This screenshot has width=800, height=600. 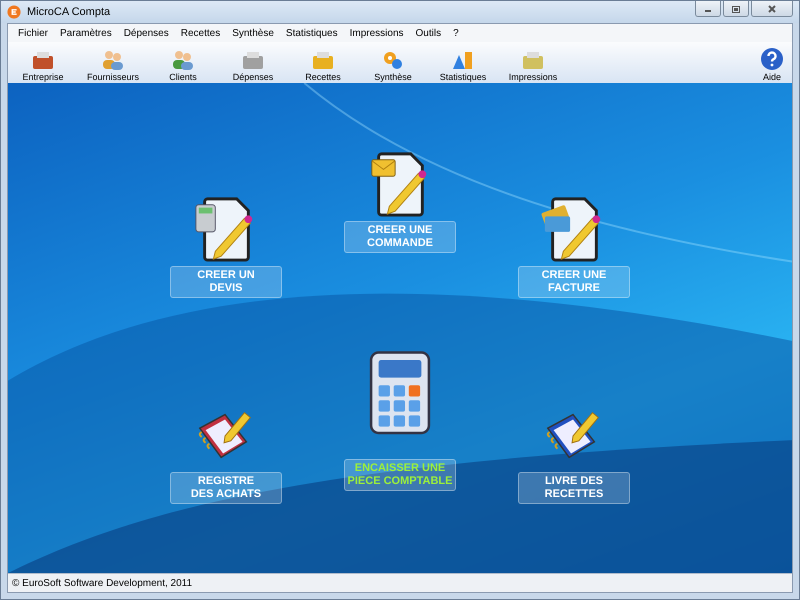 What do you see at coordinates (772, 59) in the screenshot?
I see `help-icon` at bounding box center [772, 59].